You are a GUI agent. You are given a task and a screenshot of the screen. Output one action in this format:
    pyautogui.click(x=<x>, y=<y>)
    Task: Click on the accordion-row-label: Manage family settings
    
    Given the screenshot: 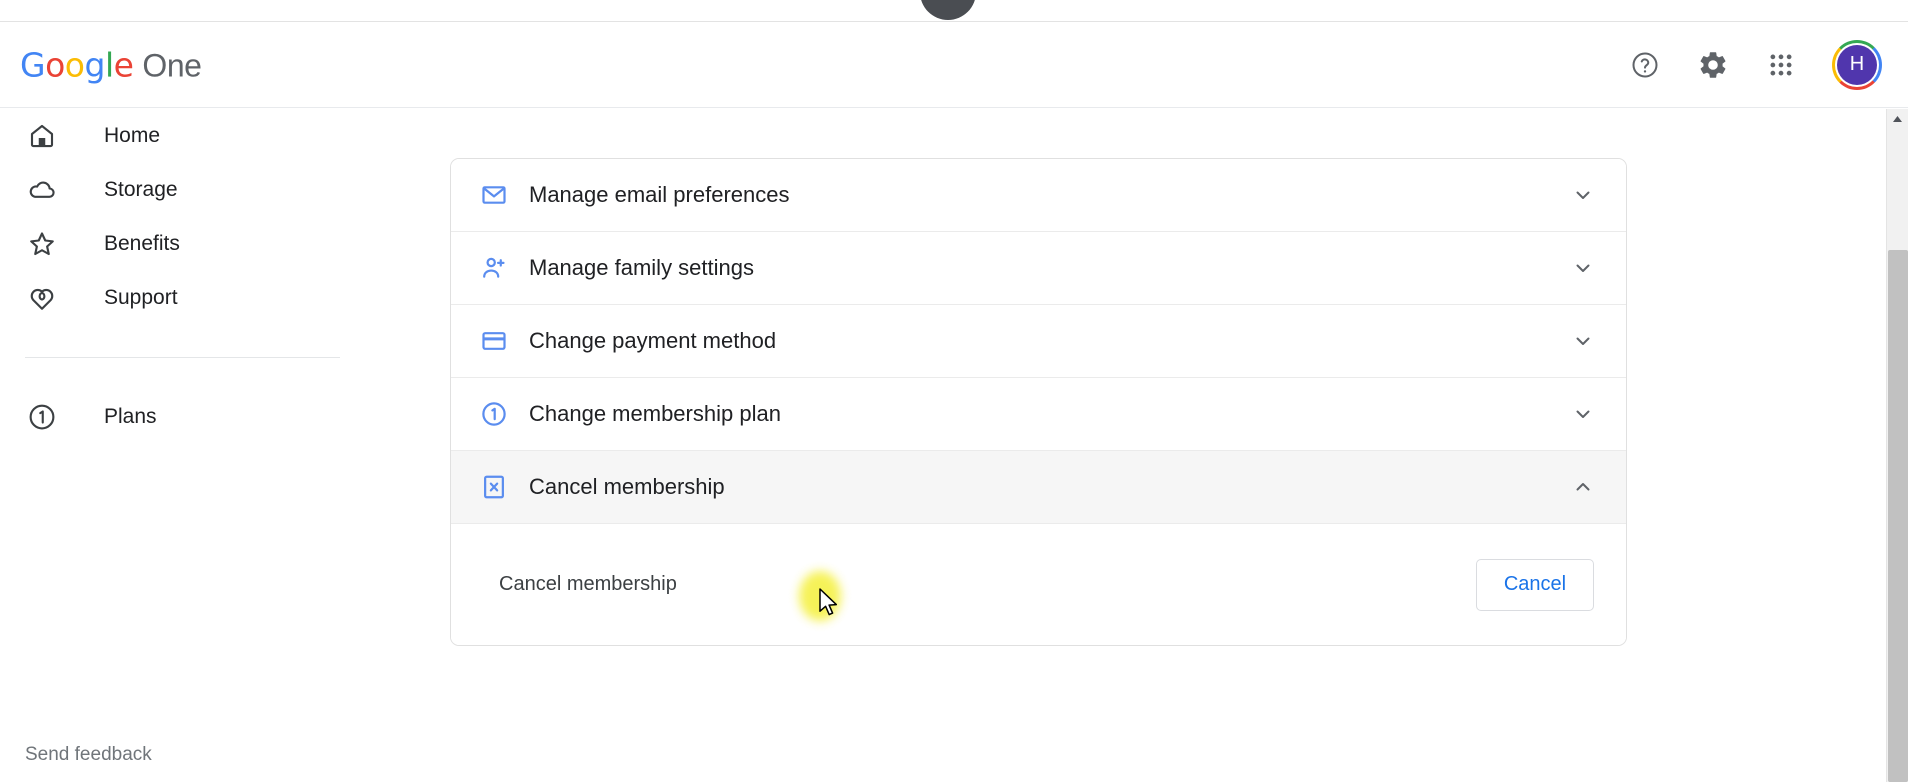 What is the action you would take?
    pyautogui.click(x=641, y=267)
    